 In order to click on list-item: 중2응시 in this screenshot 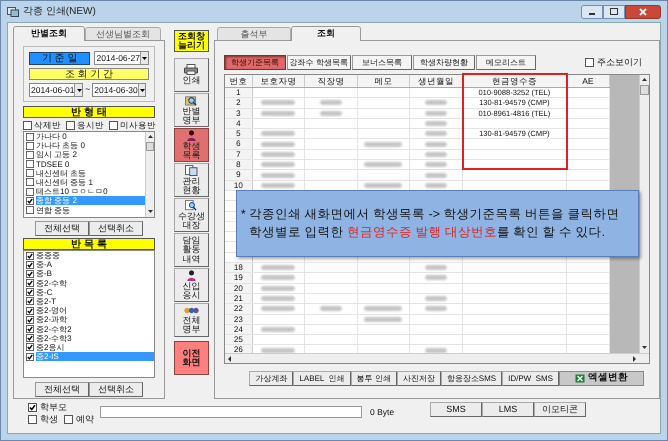, I will do `click(95, 347)`.